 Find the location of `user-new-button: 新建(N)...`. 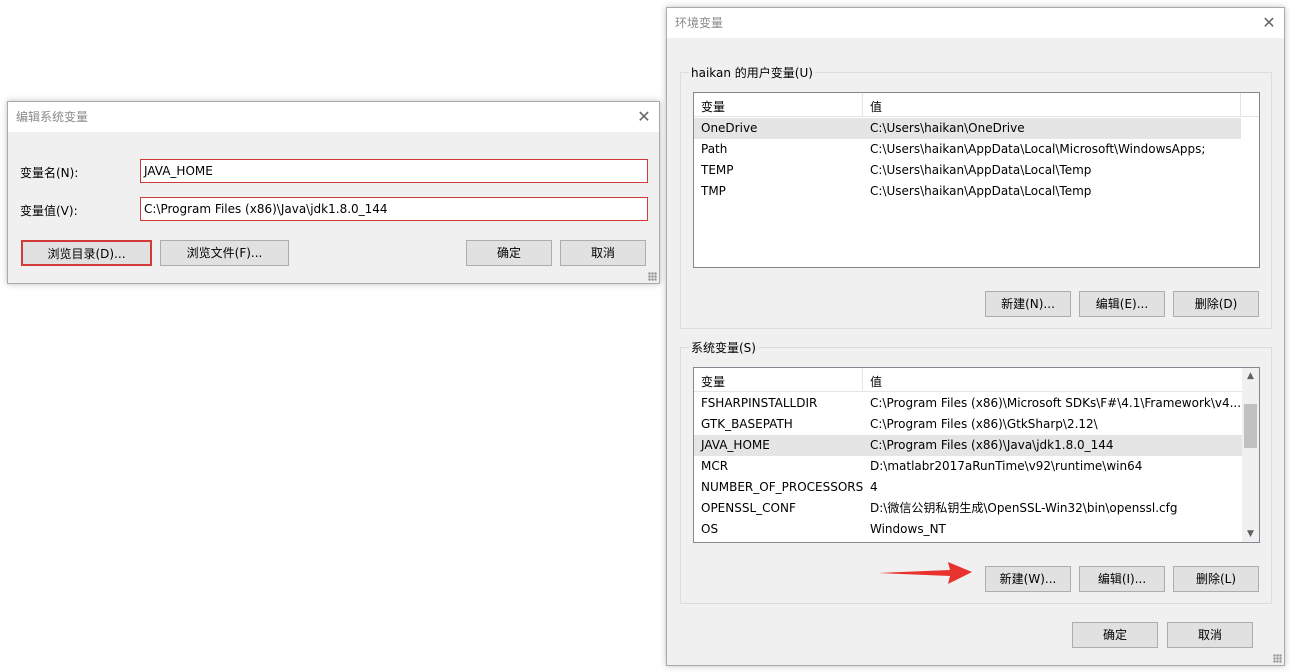

user-new-button: 新建(N)... is located at coordinates (1028, 304).